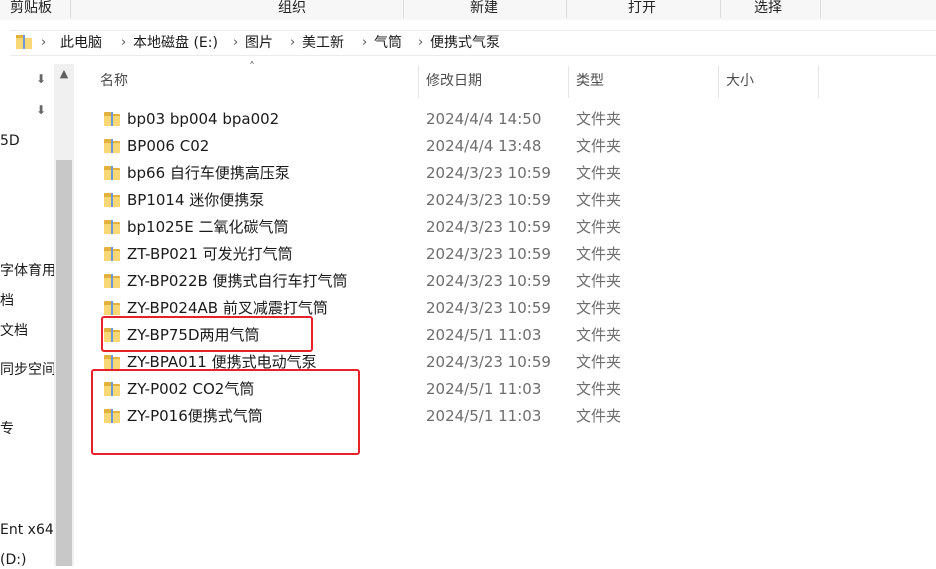 This screenshot has height=569, width=936. What do you see at coordinates (484, 146) in the screenshot?
I see `file-modified: 2024/4/4 13:48` at bounding box center [484, 146].